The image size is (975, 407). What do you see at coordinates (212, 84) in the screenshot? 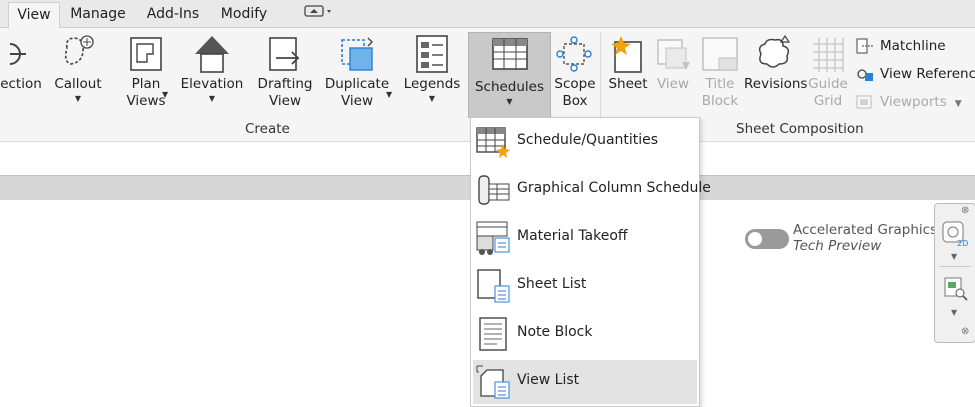
I see `elevation-label: Elevation` at bounding box center [212, 84].